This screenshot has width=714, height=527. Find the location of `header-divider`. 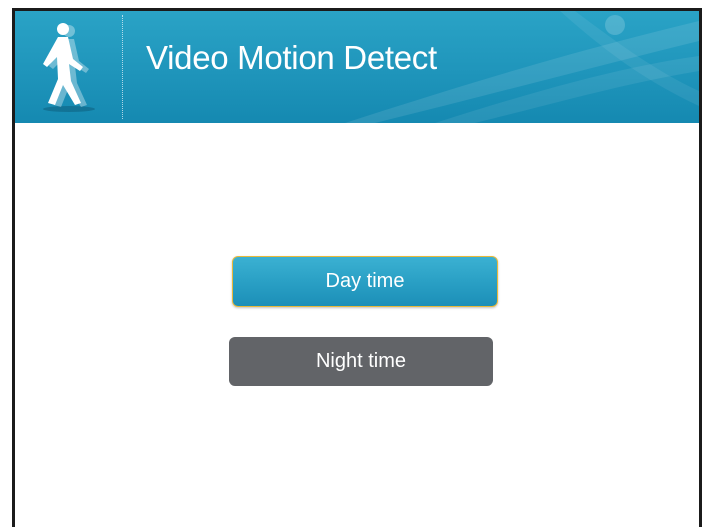

header-divider is located at coordinates (122, 67).